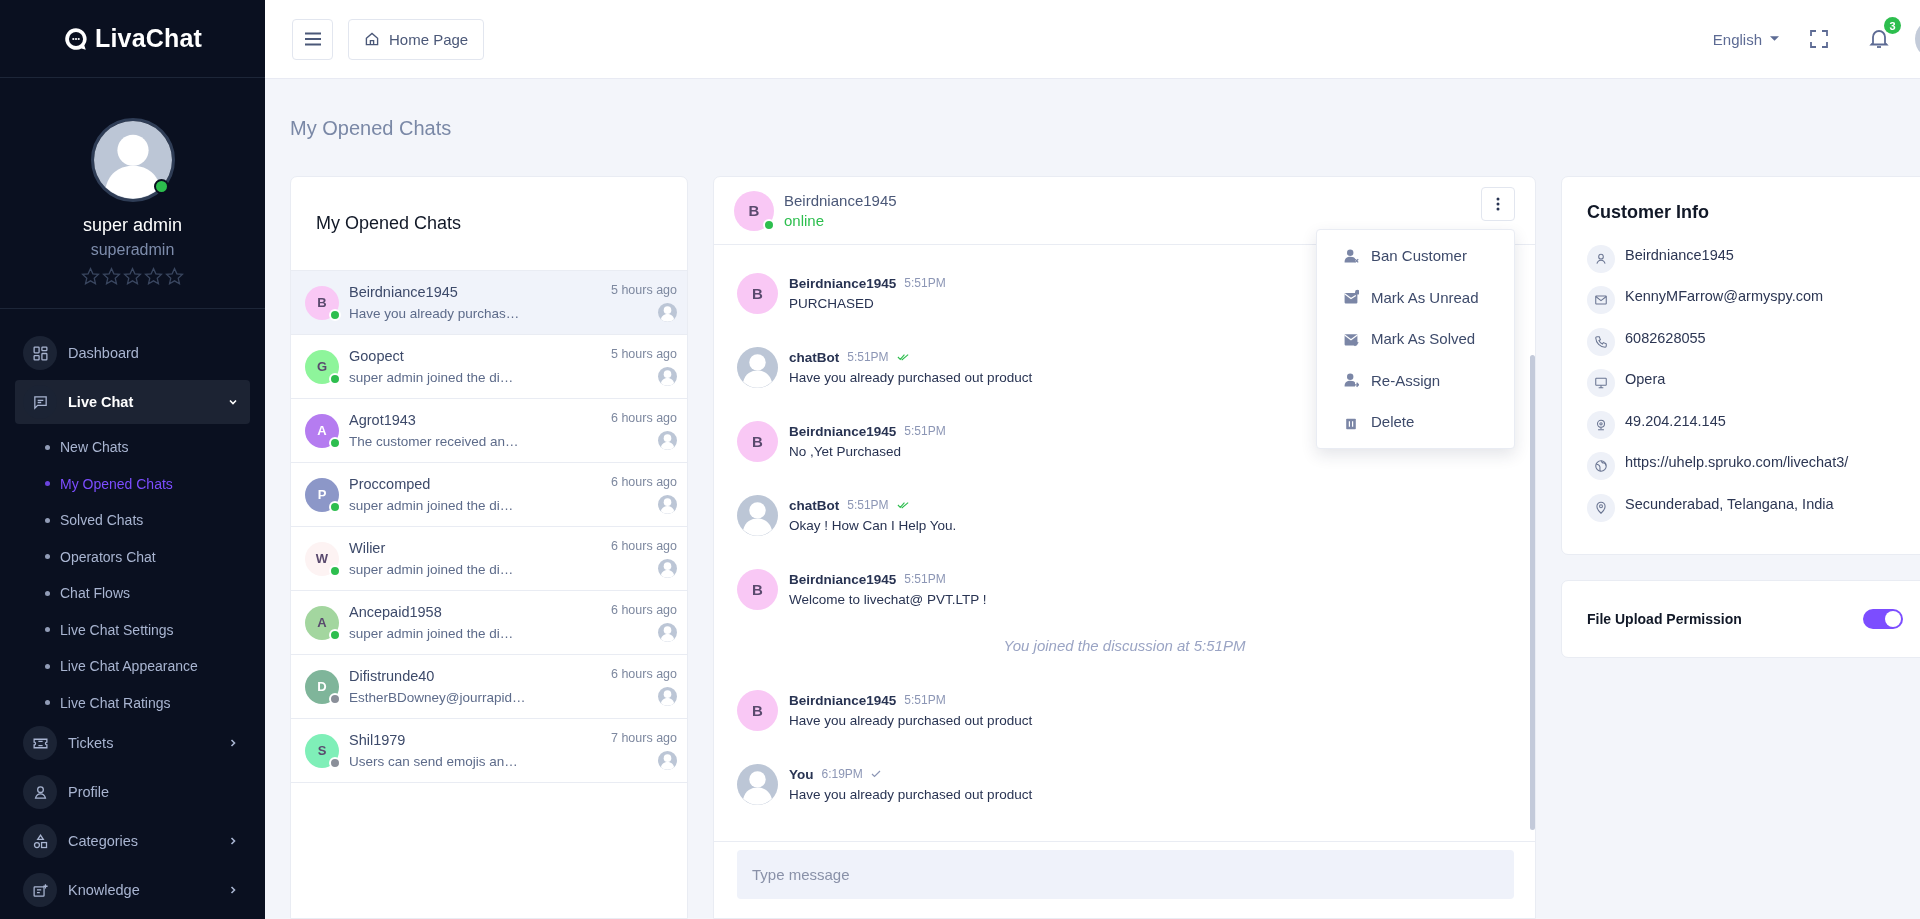  What do you see at coordinates (1415, 339) in the screenshot?
I see `menu-item: Mark As Solved` at bounding box center [1415, 339].